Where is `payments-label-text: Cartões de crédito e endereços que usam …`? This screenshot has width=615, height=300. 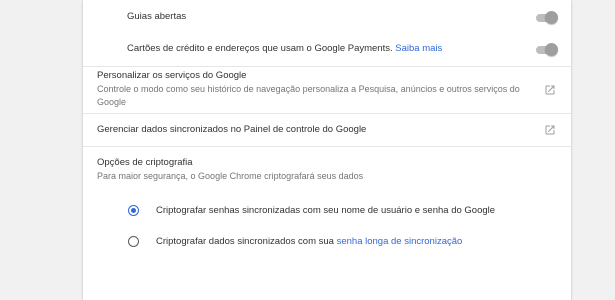
payments-label-text: Cartões de crédito e endereços que usam … is located at coordinates (260, 48).